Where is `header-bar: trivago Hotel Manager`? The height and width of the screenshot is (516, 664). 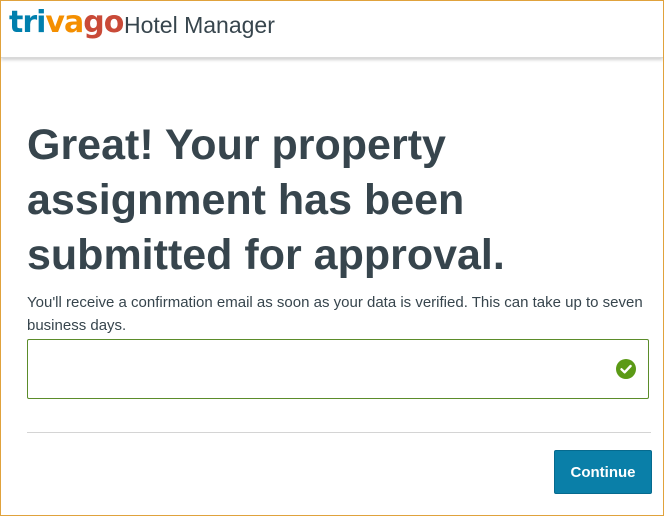
header-bar: trivago Hotel Manager is located at coordinates (332, 29).